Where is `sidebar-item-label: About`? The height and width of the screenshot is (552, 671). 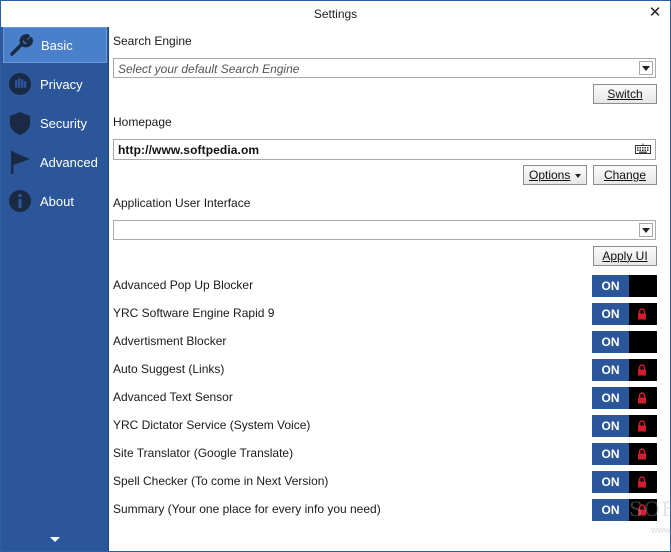 sidebar-item-label: About is located at coordinates (57, 201).